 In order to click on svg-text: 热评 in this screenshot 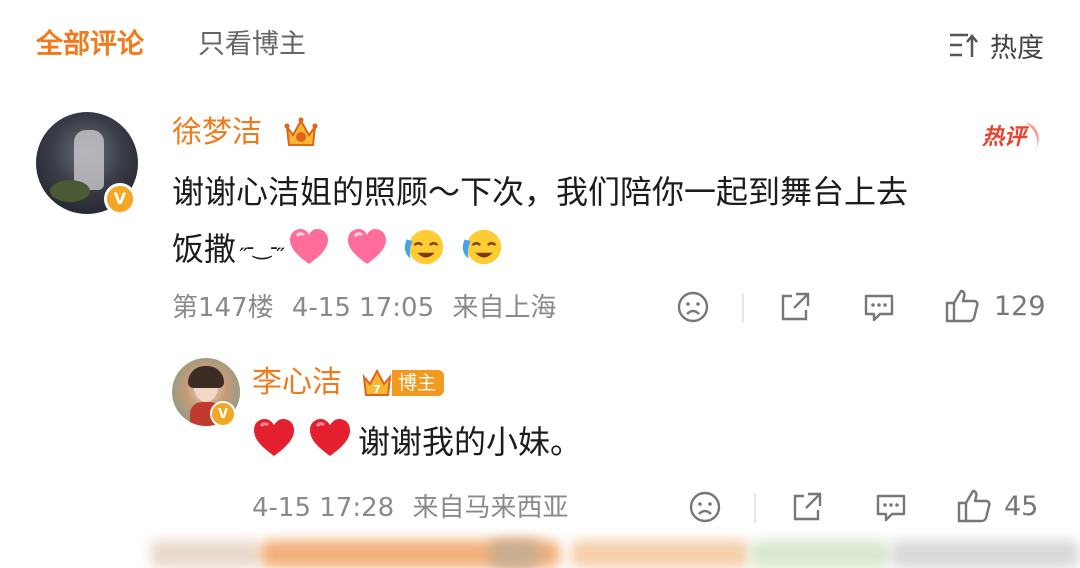, I will do `click(1005, 136)`.